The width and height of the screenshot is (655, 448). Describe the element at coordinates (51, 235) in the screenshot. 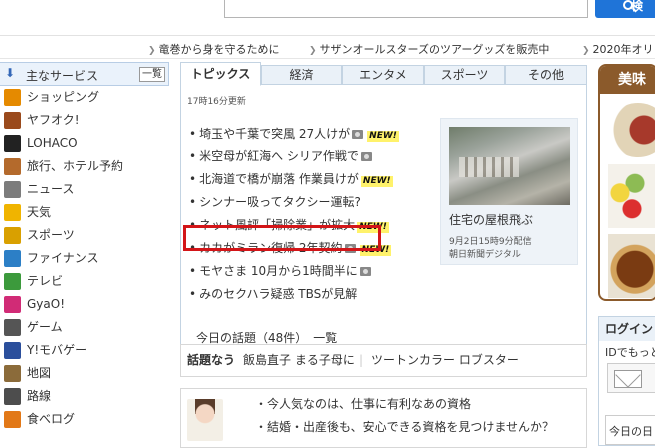

I see `service-item-label: スポーツ` at that location.